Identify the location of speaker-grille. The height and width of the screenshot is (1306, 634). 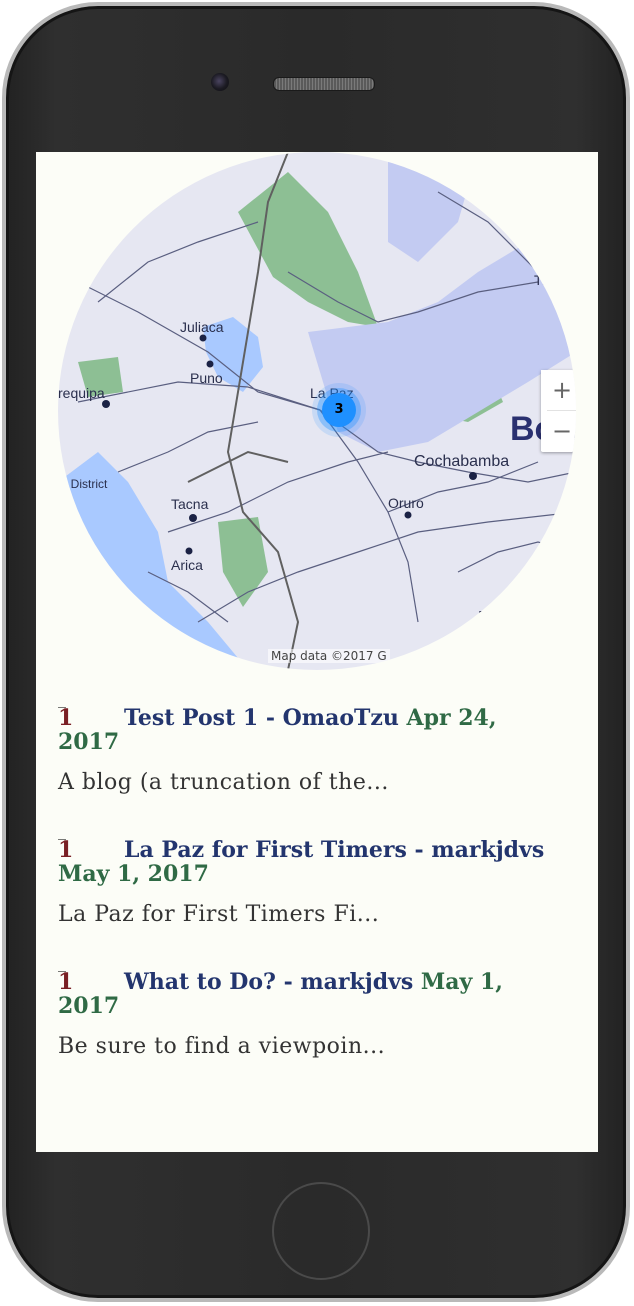
(324, 84).